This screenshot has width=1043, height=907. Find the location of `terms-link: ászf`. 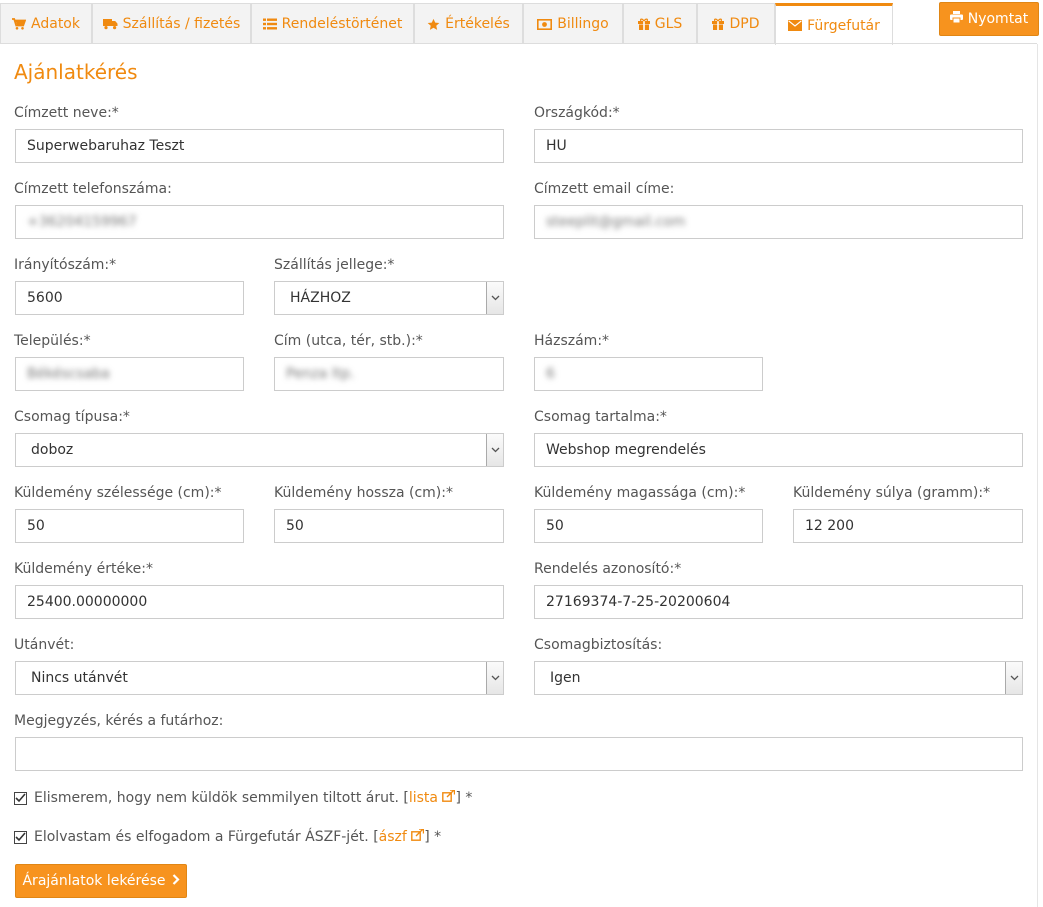

terms-link: ászf is located at coordinates (402, 836).